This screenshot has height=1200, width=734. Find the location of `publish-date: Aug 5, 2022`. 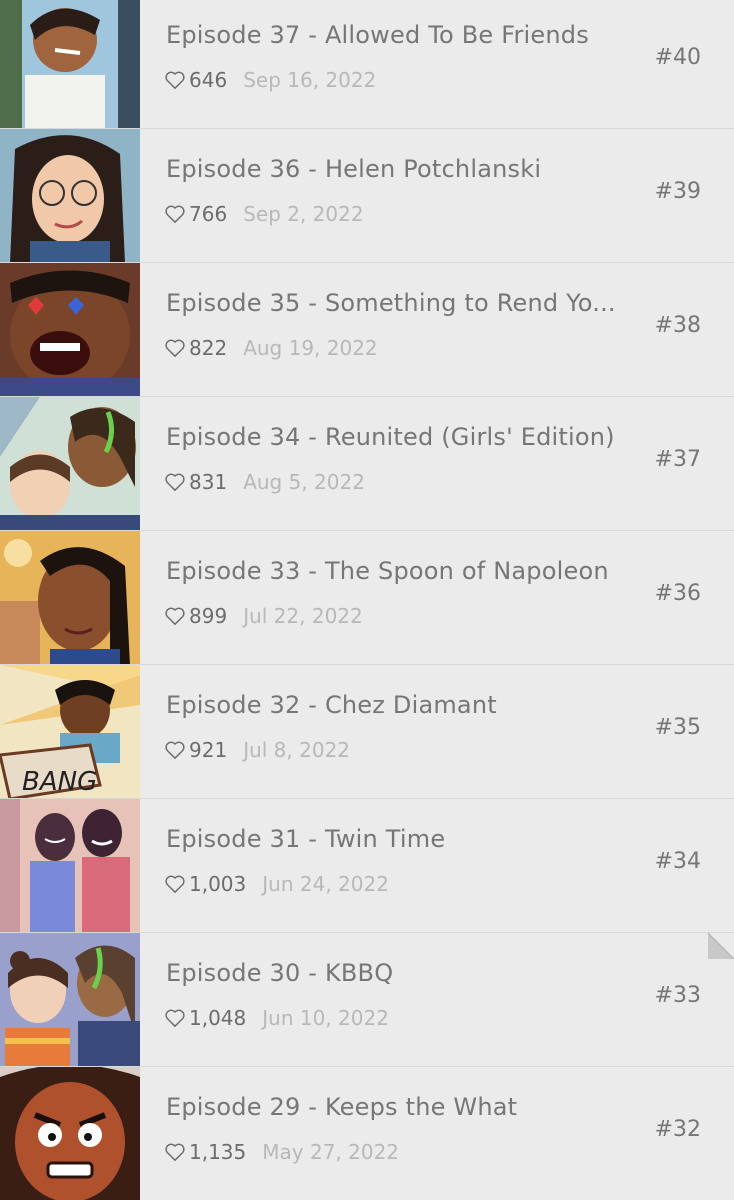

publish-date: Aug 5, 2022 is located at coordinates (304, 482).